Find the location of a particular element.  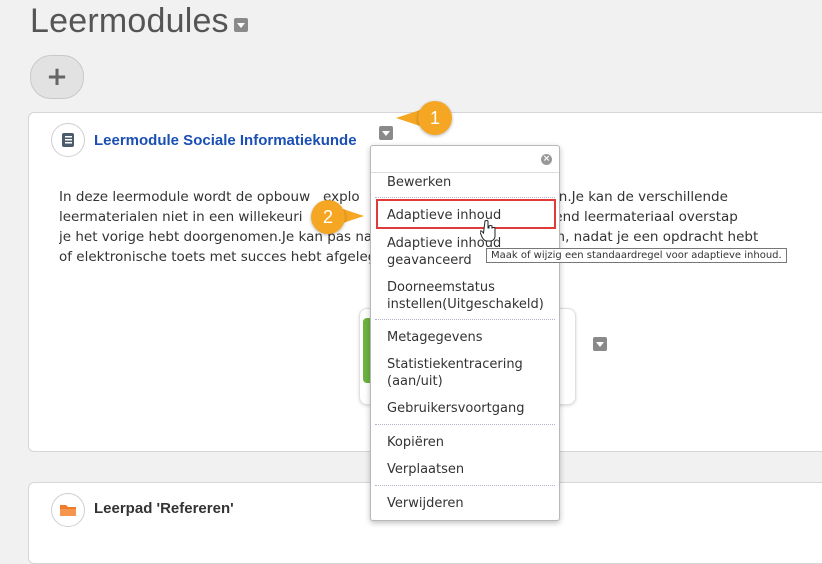

page-options-caret-icon is located at coordinates (241, 25).